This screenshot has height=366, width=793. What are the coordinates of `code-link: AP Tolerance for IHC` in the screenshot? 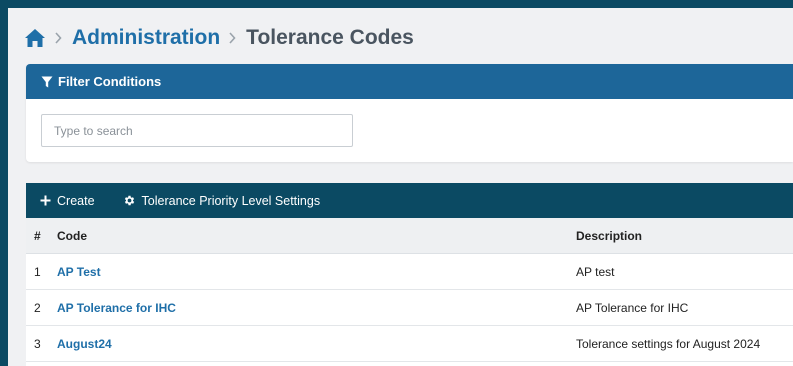 It's located at (116, 308).